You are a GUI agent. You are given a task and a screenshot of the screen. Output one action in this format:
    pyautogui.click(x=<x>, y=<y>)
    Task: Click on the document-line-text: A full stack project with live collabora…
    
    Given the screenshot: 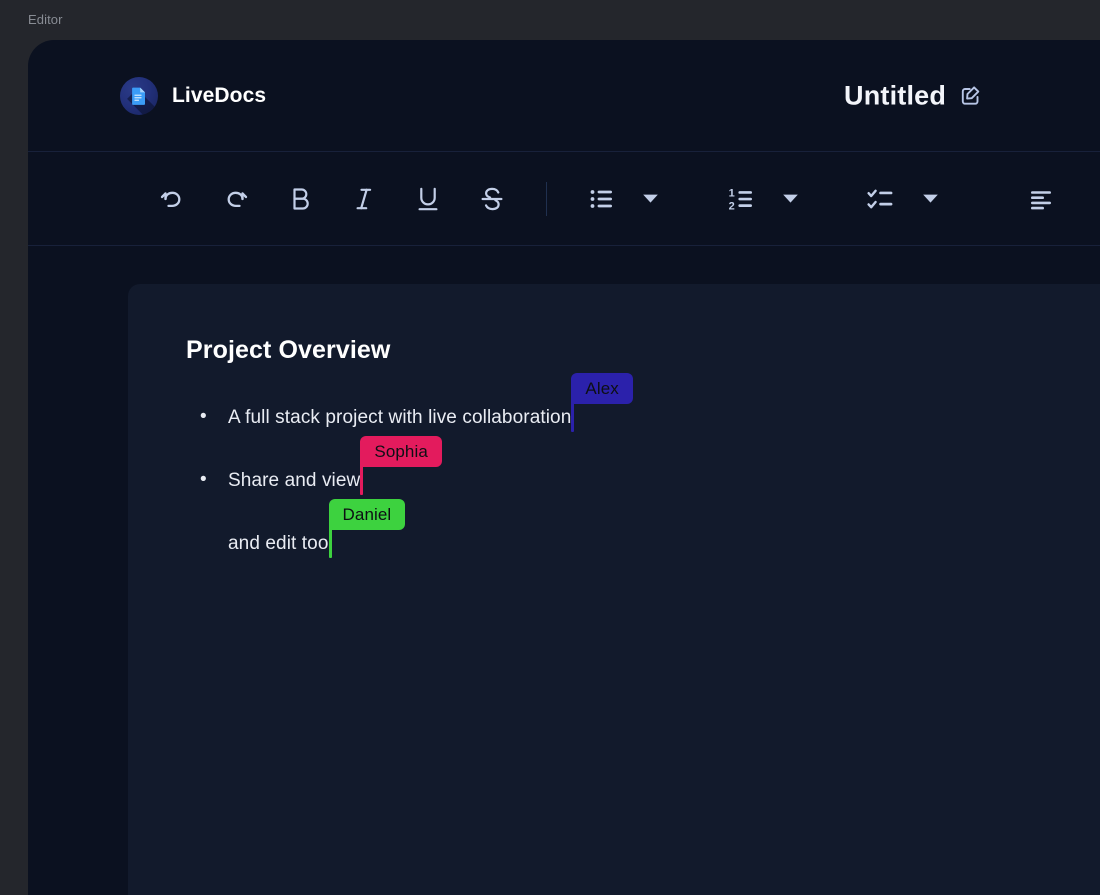 What is the action you would take?
    pyautogui.click(x=400, y=417)
    